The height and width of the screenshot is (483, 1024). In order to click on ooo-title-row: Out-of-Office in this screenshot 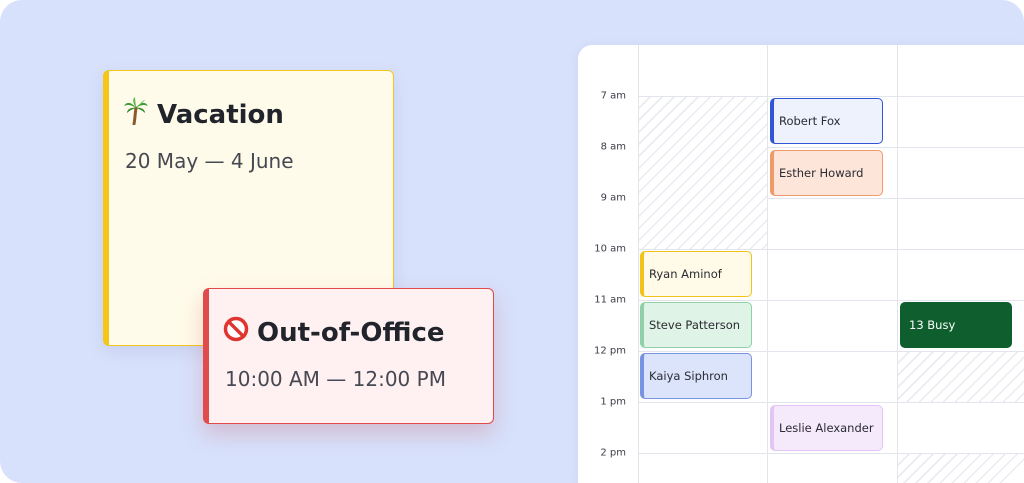, I will do `click(333, 332)`.